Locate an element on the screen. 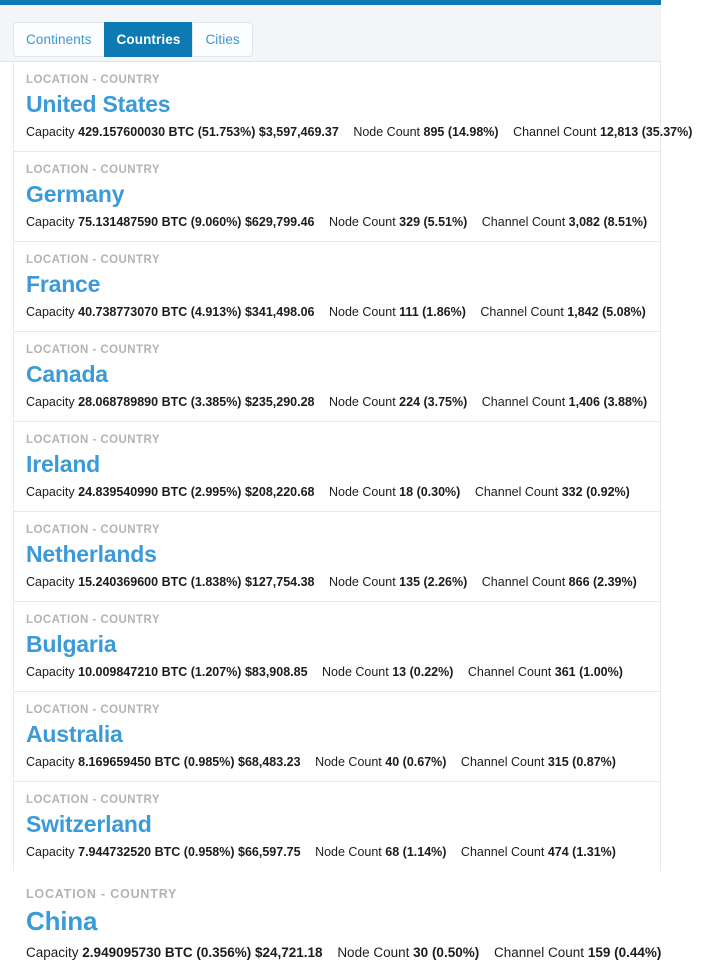 The width and height of the screenshot is (714, 964). capacity-btc: 28.068789890 is located at coordinates (118, 402).